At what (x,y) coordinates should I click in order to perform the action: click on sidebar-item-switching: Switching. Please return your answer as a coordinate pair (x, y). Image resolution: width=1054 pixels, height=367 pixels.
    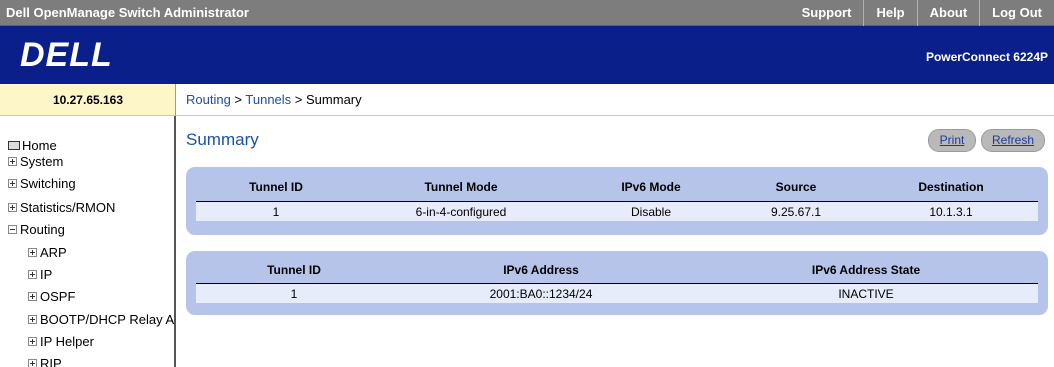
    Looking at the image, I should click on (42, 183).